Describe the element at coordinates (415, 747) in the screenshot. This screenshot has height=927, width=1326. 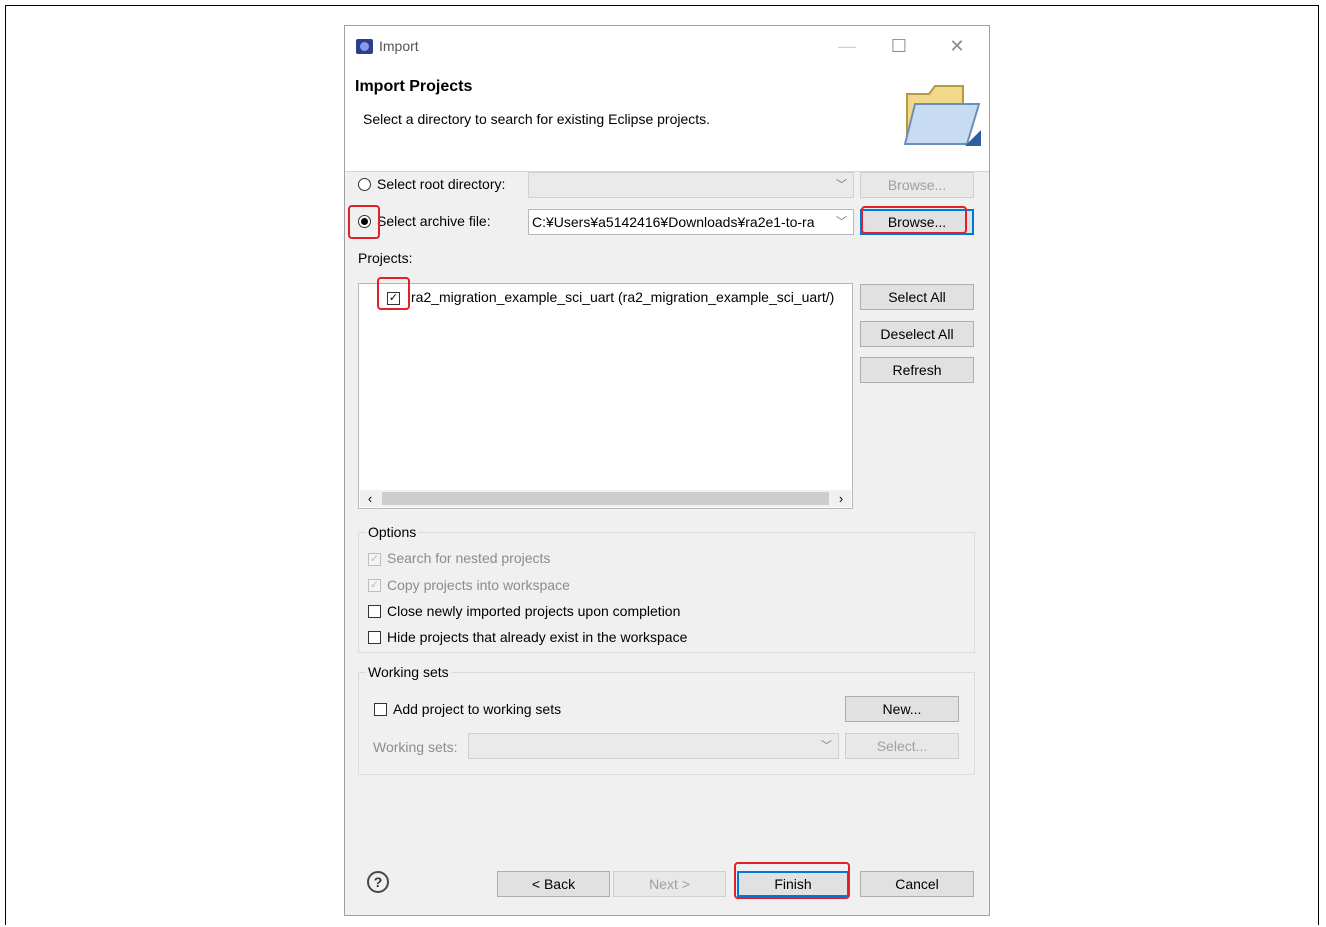
I see `working-sets-label: Working sets:` at that location.